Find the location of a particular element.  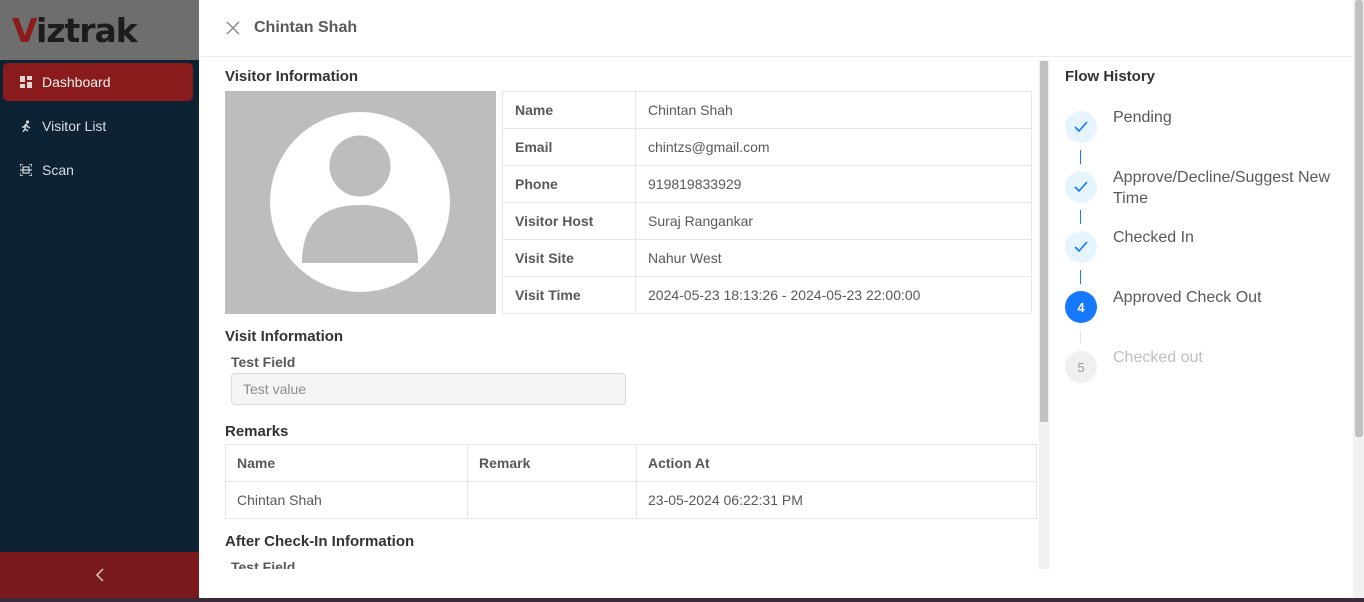

info-value: Suraj Rangankar is located at coordinates (833, 221).